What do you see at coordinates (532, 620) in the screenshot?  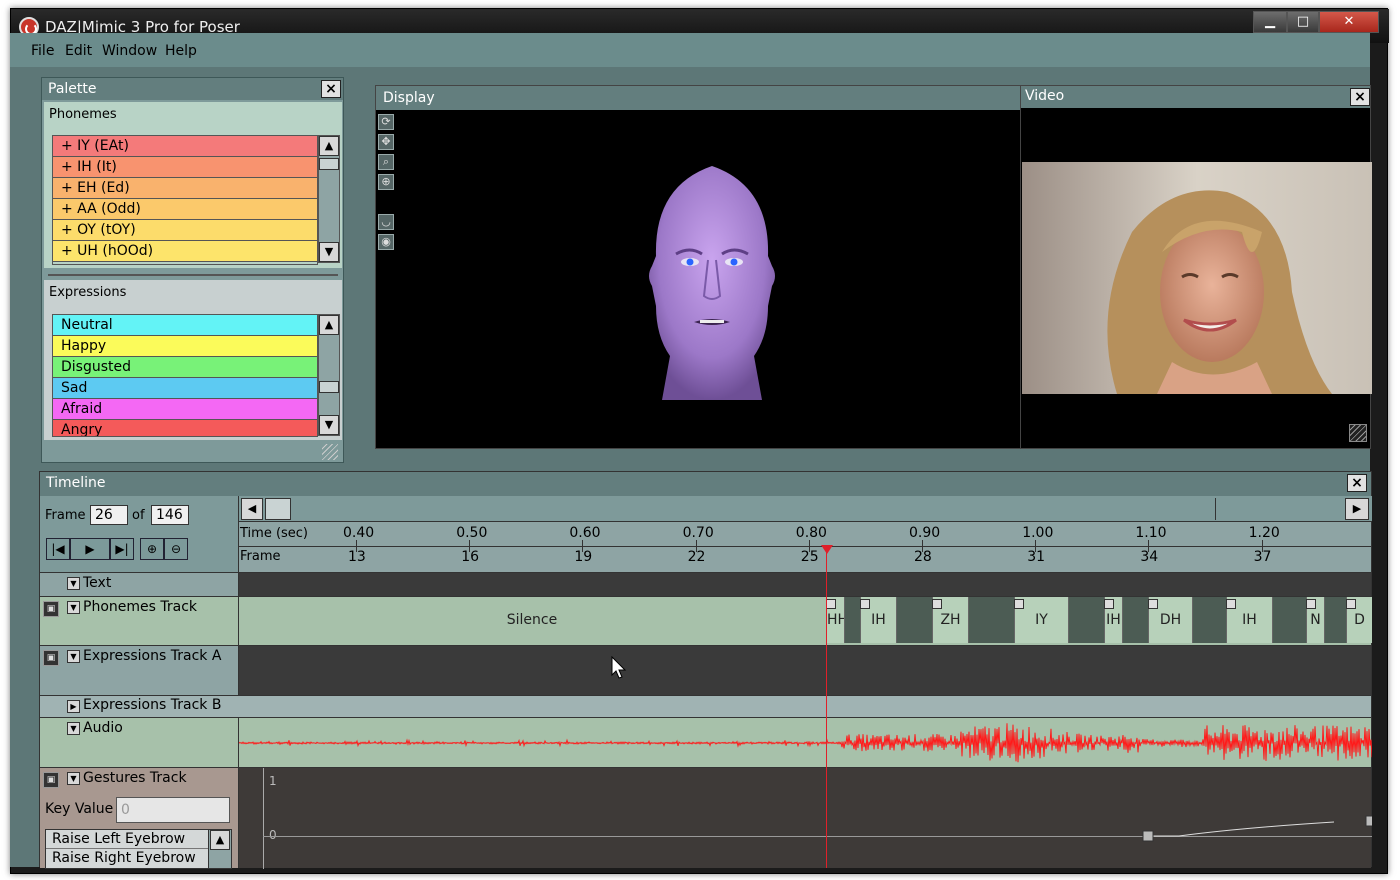 I see `phoneme-block-silence: Silence` at bounding box center [532, 620].